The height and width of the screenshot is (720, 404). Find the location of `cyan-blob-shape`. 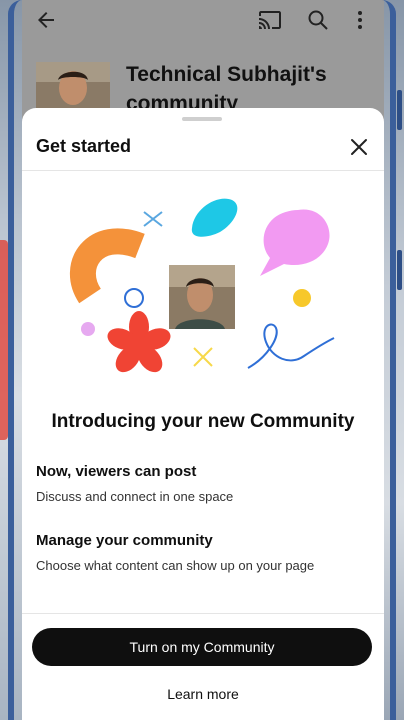

cyan-blob-shape is located at coordinates (214, 217).